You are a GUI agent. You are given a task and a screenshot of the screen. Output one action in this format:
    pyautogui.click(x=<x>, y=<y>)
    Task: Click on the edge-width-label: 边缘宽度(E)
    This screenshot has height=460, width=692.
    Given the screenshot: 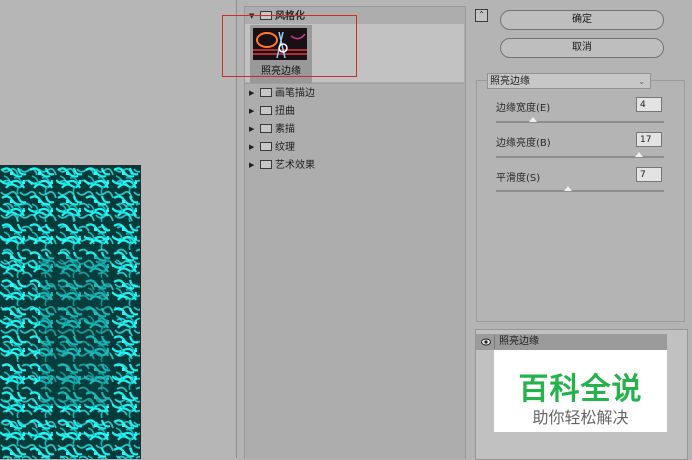 What is the action you would take?
    pyautogui.click(x=523, y=108)
    